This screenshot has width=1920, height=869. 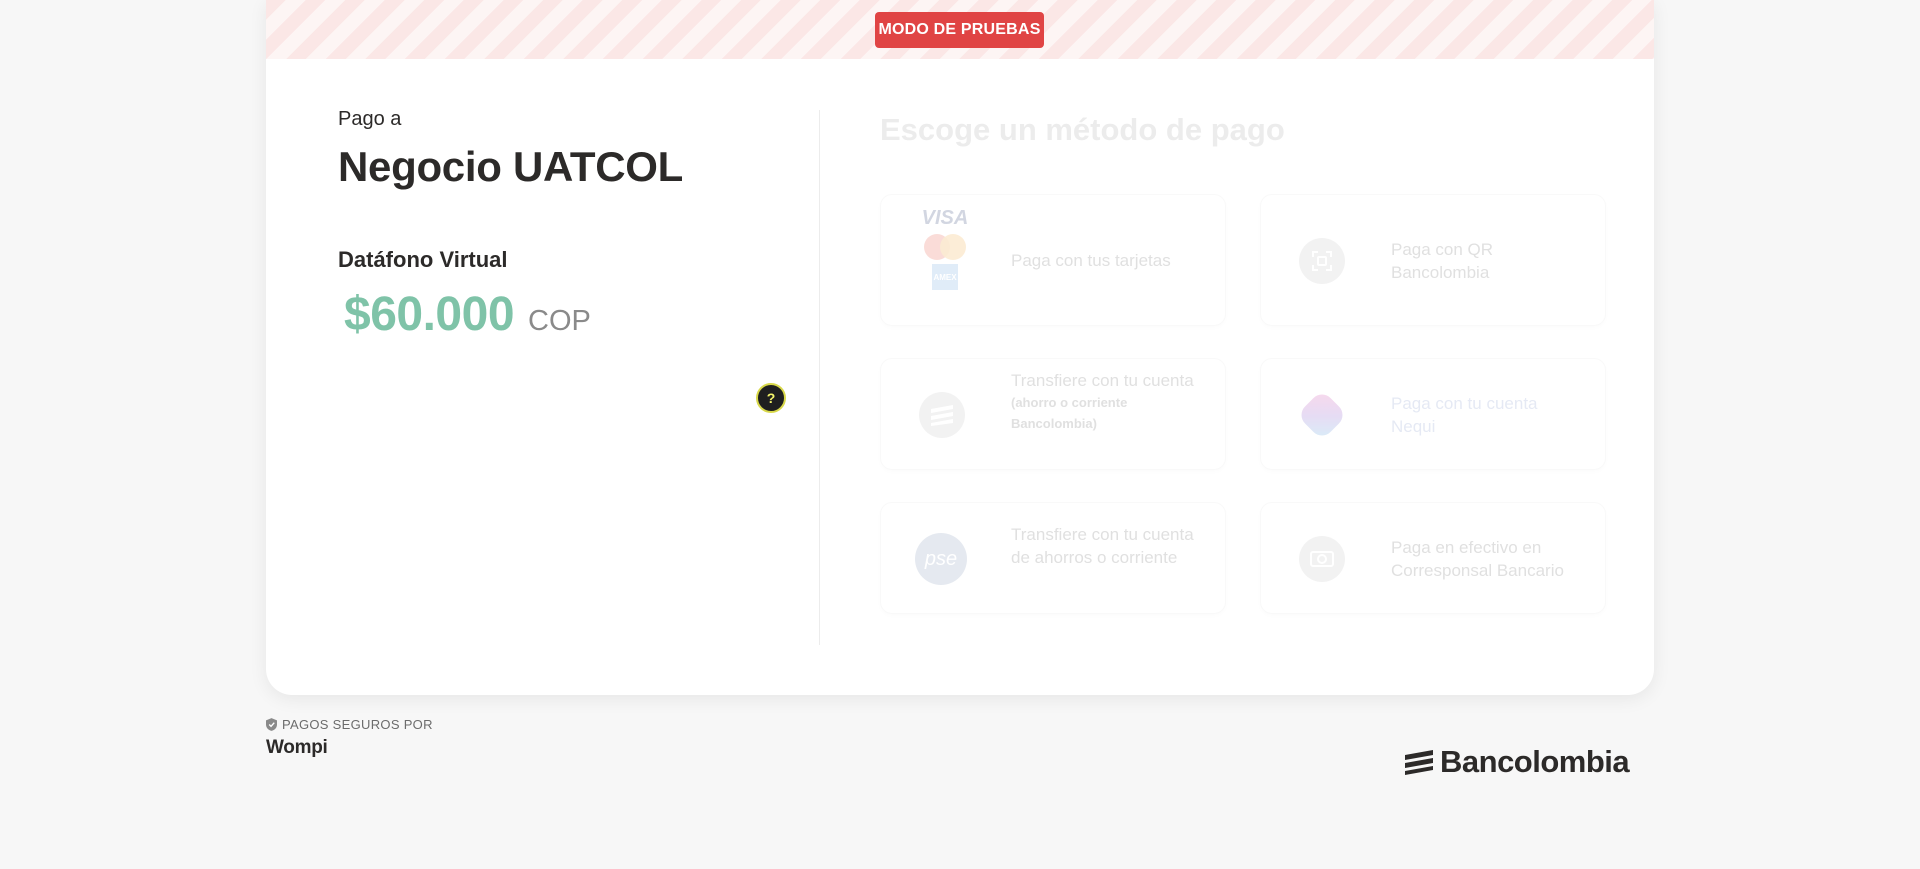 I want to click on shield-icon, so click(x=271, y=724).